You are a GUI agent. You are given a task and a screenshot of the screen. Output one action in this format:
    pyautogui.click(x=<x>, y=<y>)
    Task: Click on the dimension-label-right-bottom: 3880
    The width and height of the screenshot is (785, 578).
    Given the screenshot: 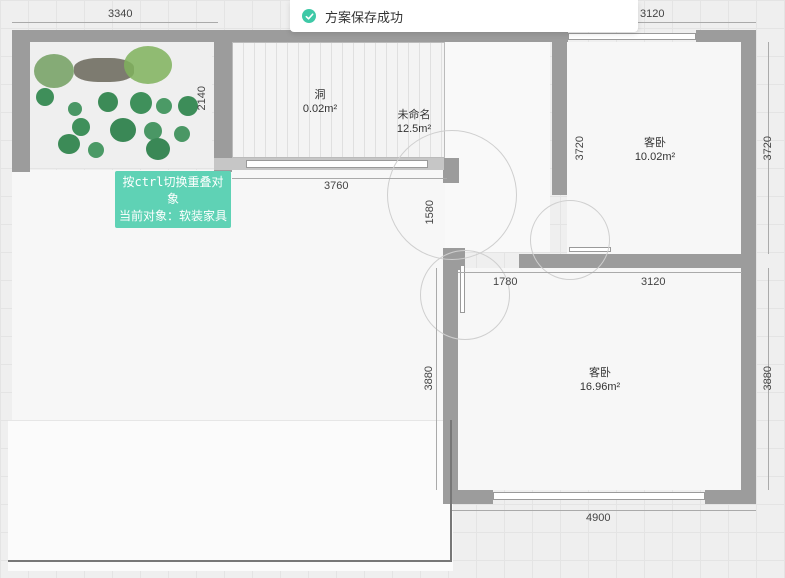 What is the action you would take?
    pyautogui.click(x=768, y=378)
    